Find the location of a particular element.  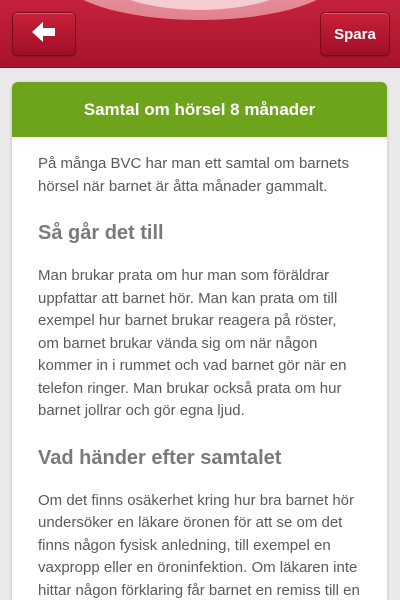

section-heading-after: Vad händer efter samtalet is located at coordinates (160, 457).